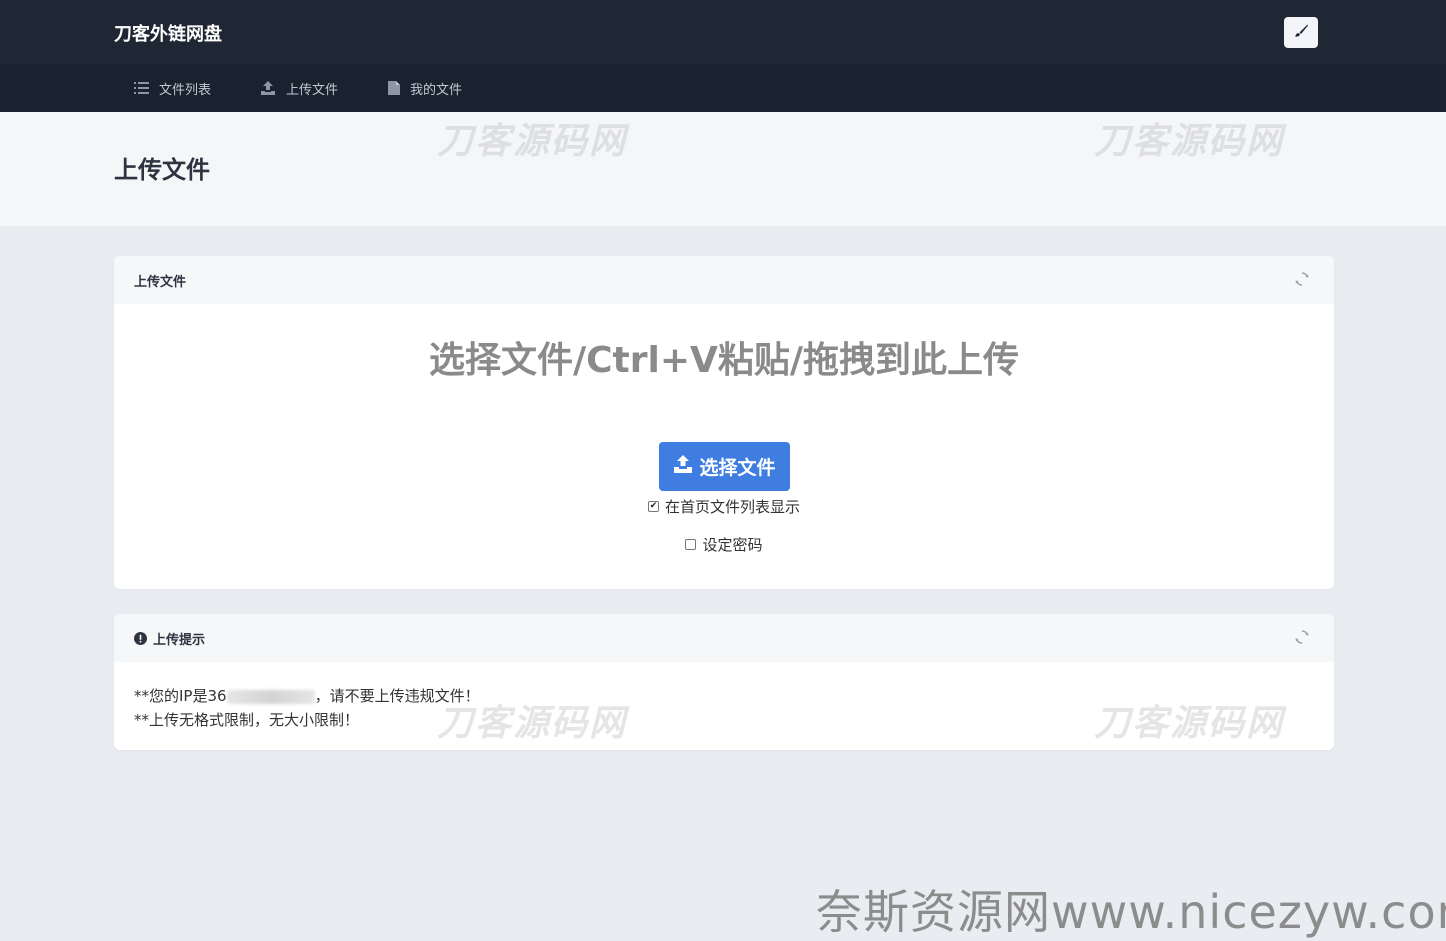  What do you see at coordinates (394, 88) in the screenshot?
I see `file-icon` at bounding box center [394, 88].